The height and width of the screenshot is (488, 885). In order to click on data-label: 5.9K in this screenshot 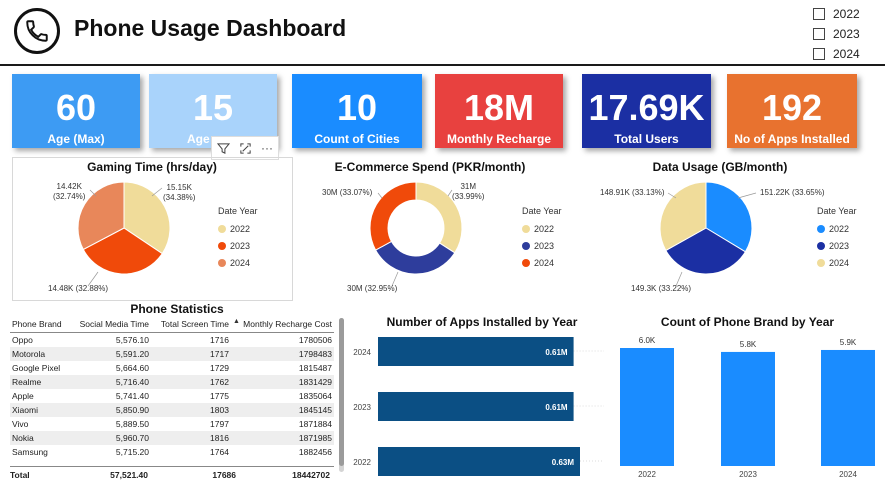, I will do `click(848, 342)`.